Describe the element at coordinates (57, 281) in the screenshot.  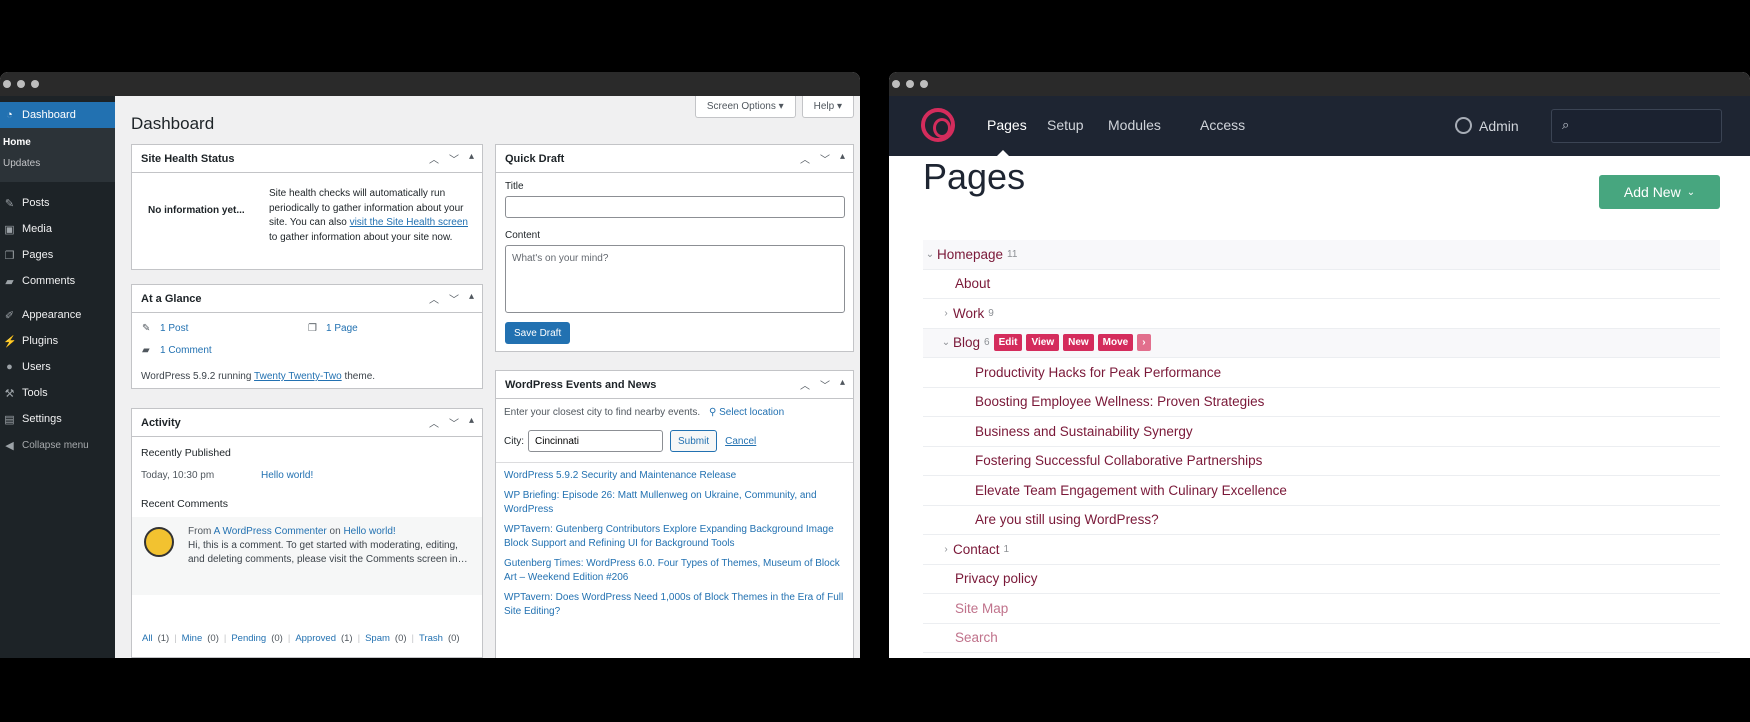
I see `sidebar-item-comments: ▰ Comments` at that location.